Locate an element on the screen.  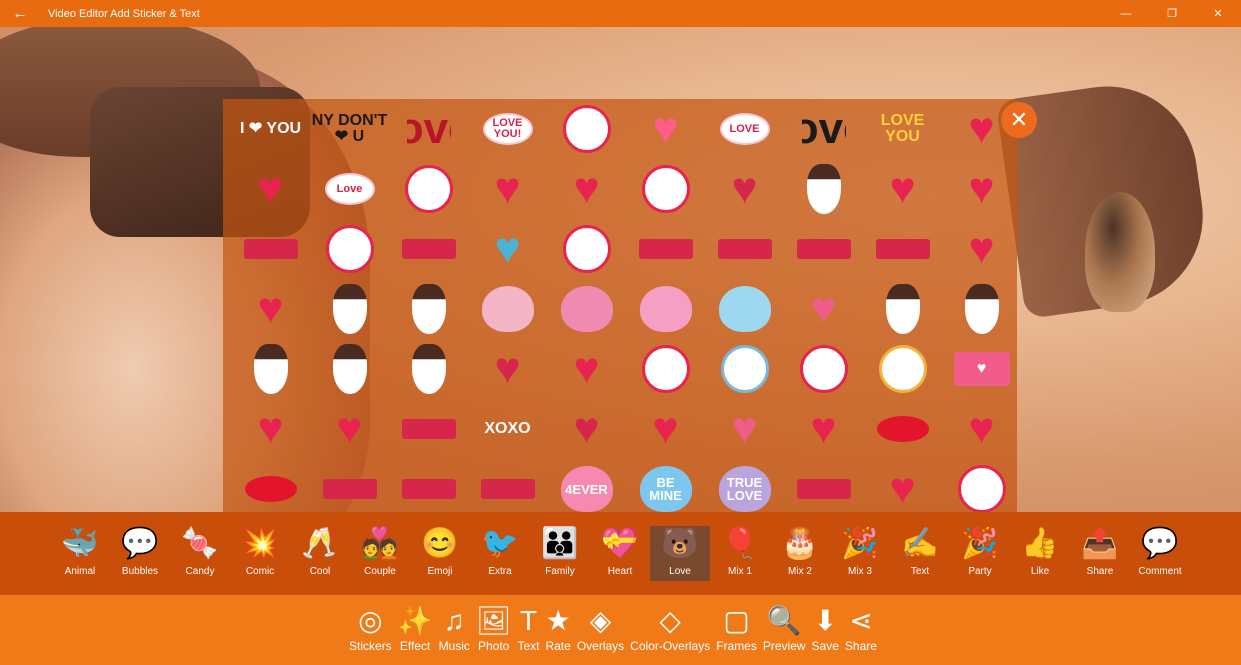
sticker-valentines-day-heart: ♥ is located at coordinates (744, 189).